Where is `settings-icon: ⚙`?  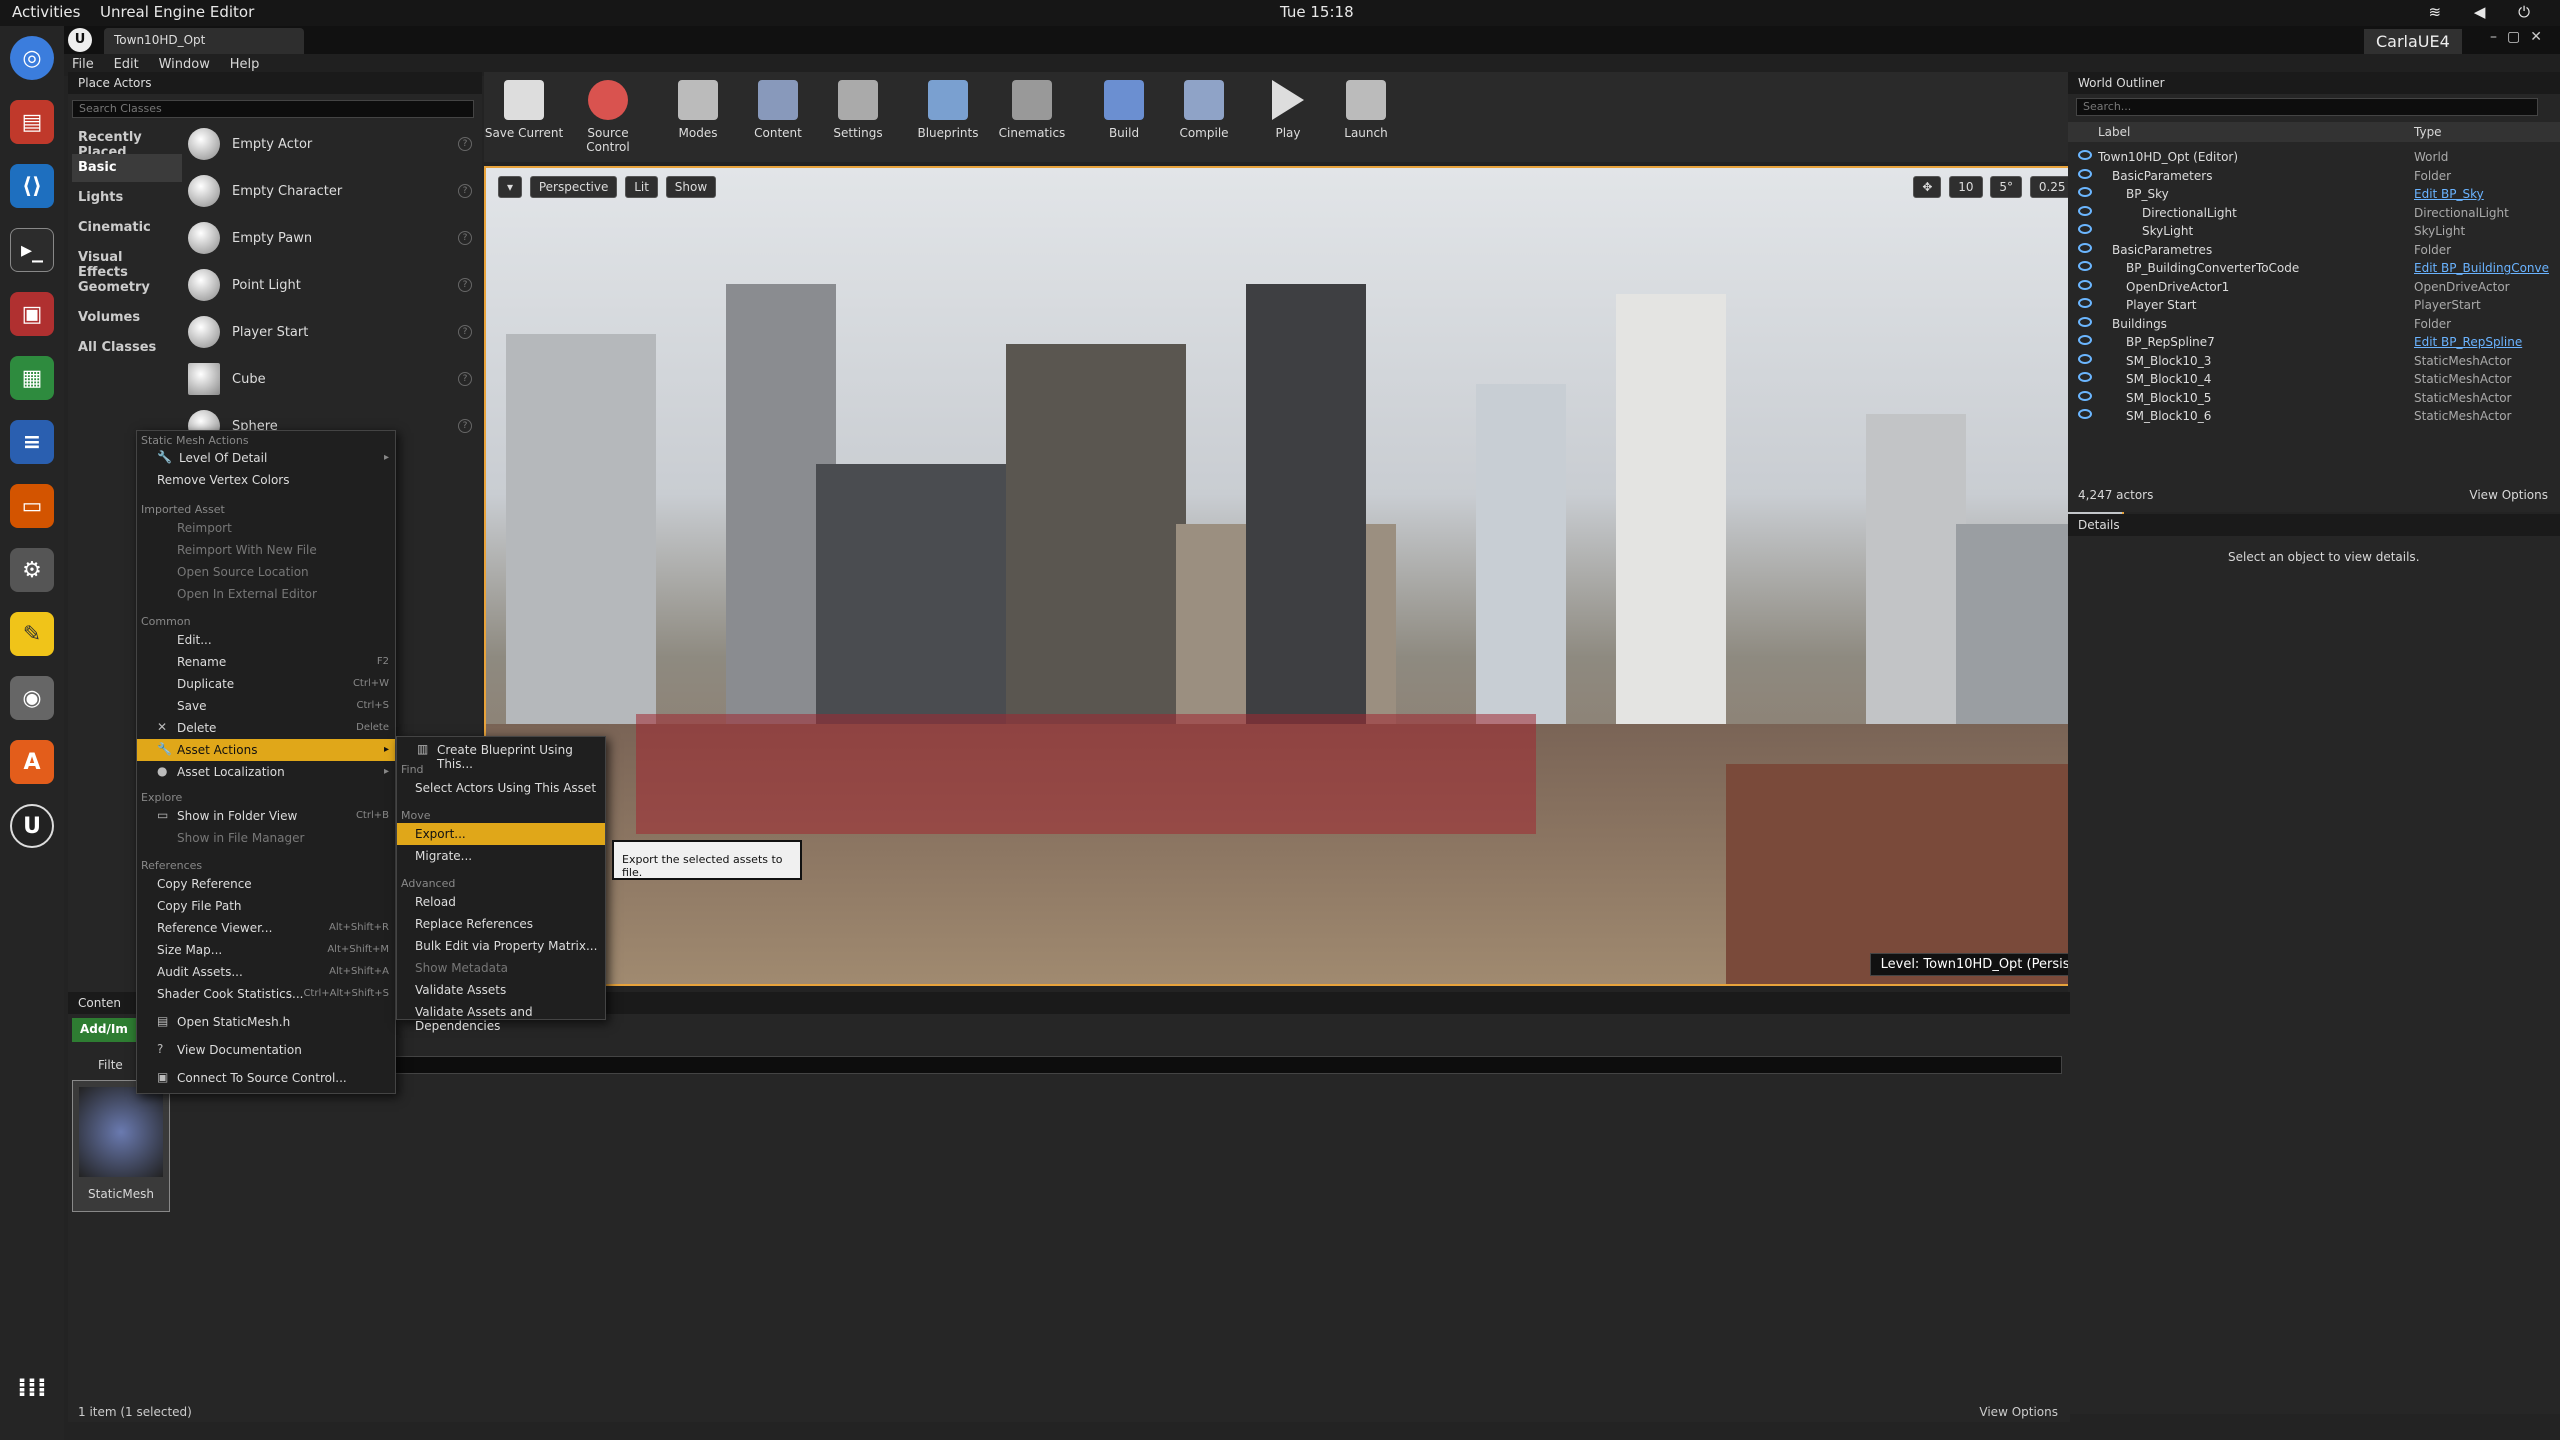 settings-icon: ⚙ is located at coordinates (32, 570).